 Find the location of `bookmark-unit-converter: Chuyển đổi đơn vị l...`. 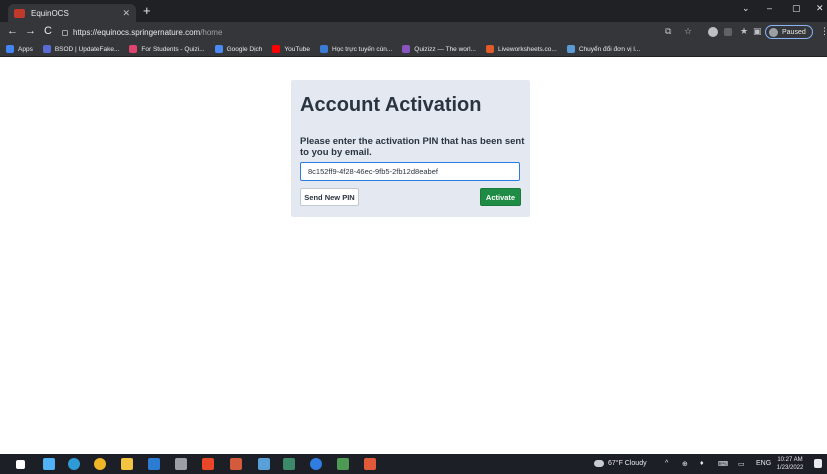

bookmark-unit-converter: Chuyển đổi đơn vị l... is located at coordinates (603, 49).